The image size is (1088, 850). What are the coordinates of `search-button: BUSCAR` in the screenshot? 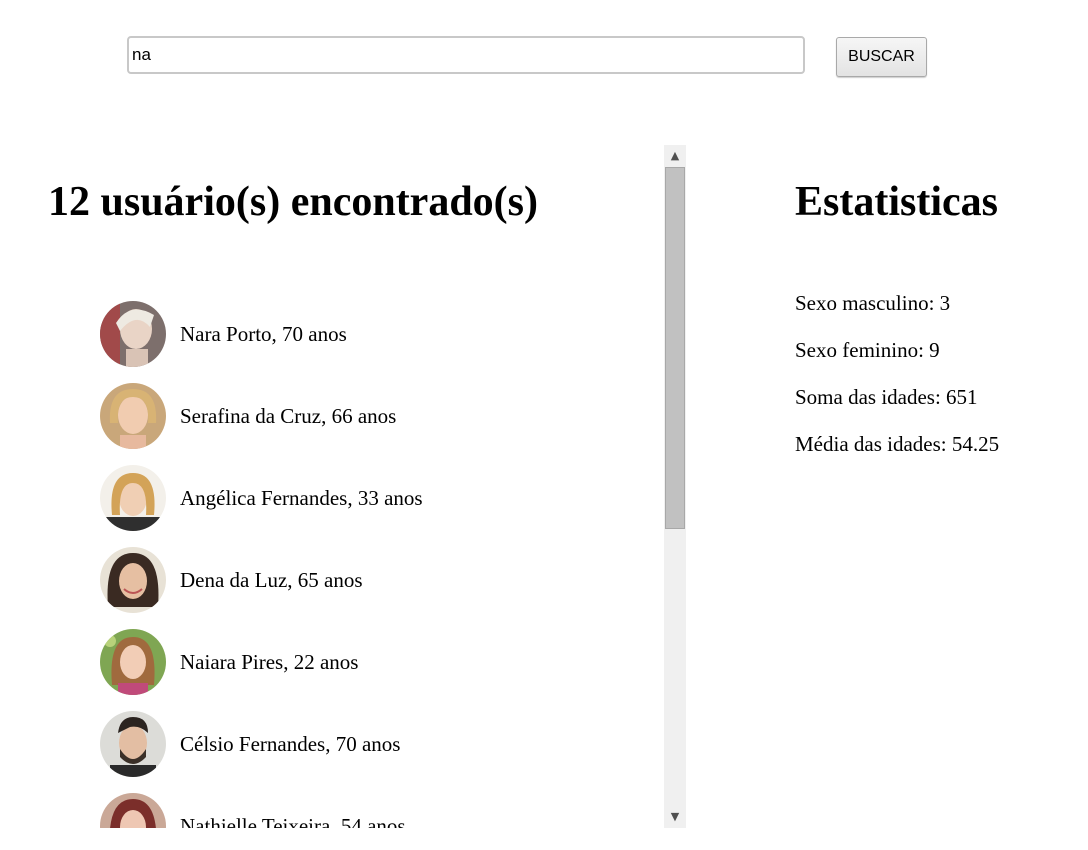 It's located at (881, 57).